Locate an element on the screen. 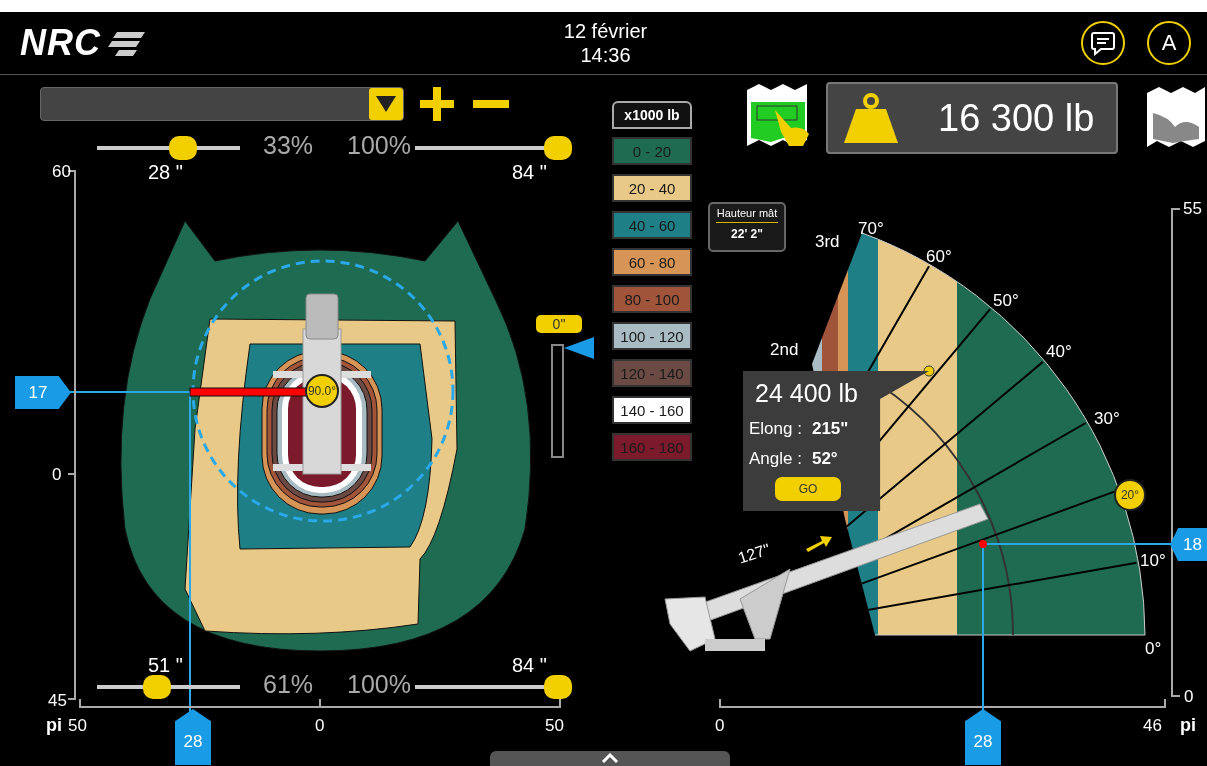 This screenshot has width=1207, height=766. mast-height-label: Hauteur mât is located at coordinates (747, 215).